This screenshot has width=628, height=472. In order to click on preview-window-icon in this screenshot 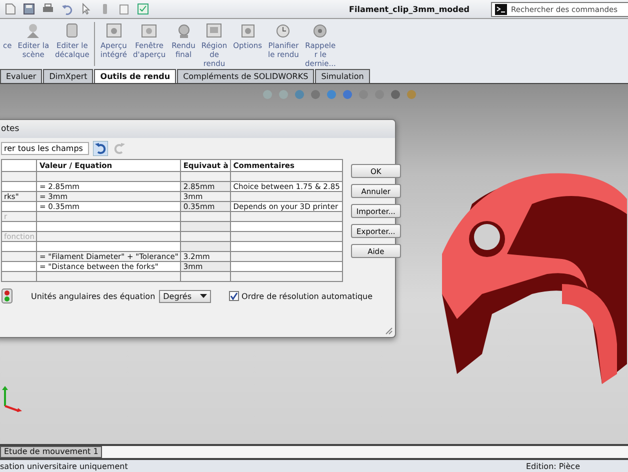, I will do `click(149, 31)`.